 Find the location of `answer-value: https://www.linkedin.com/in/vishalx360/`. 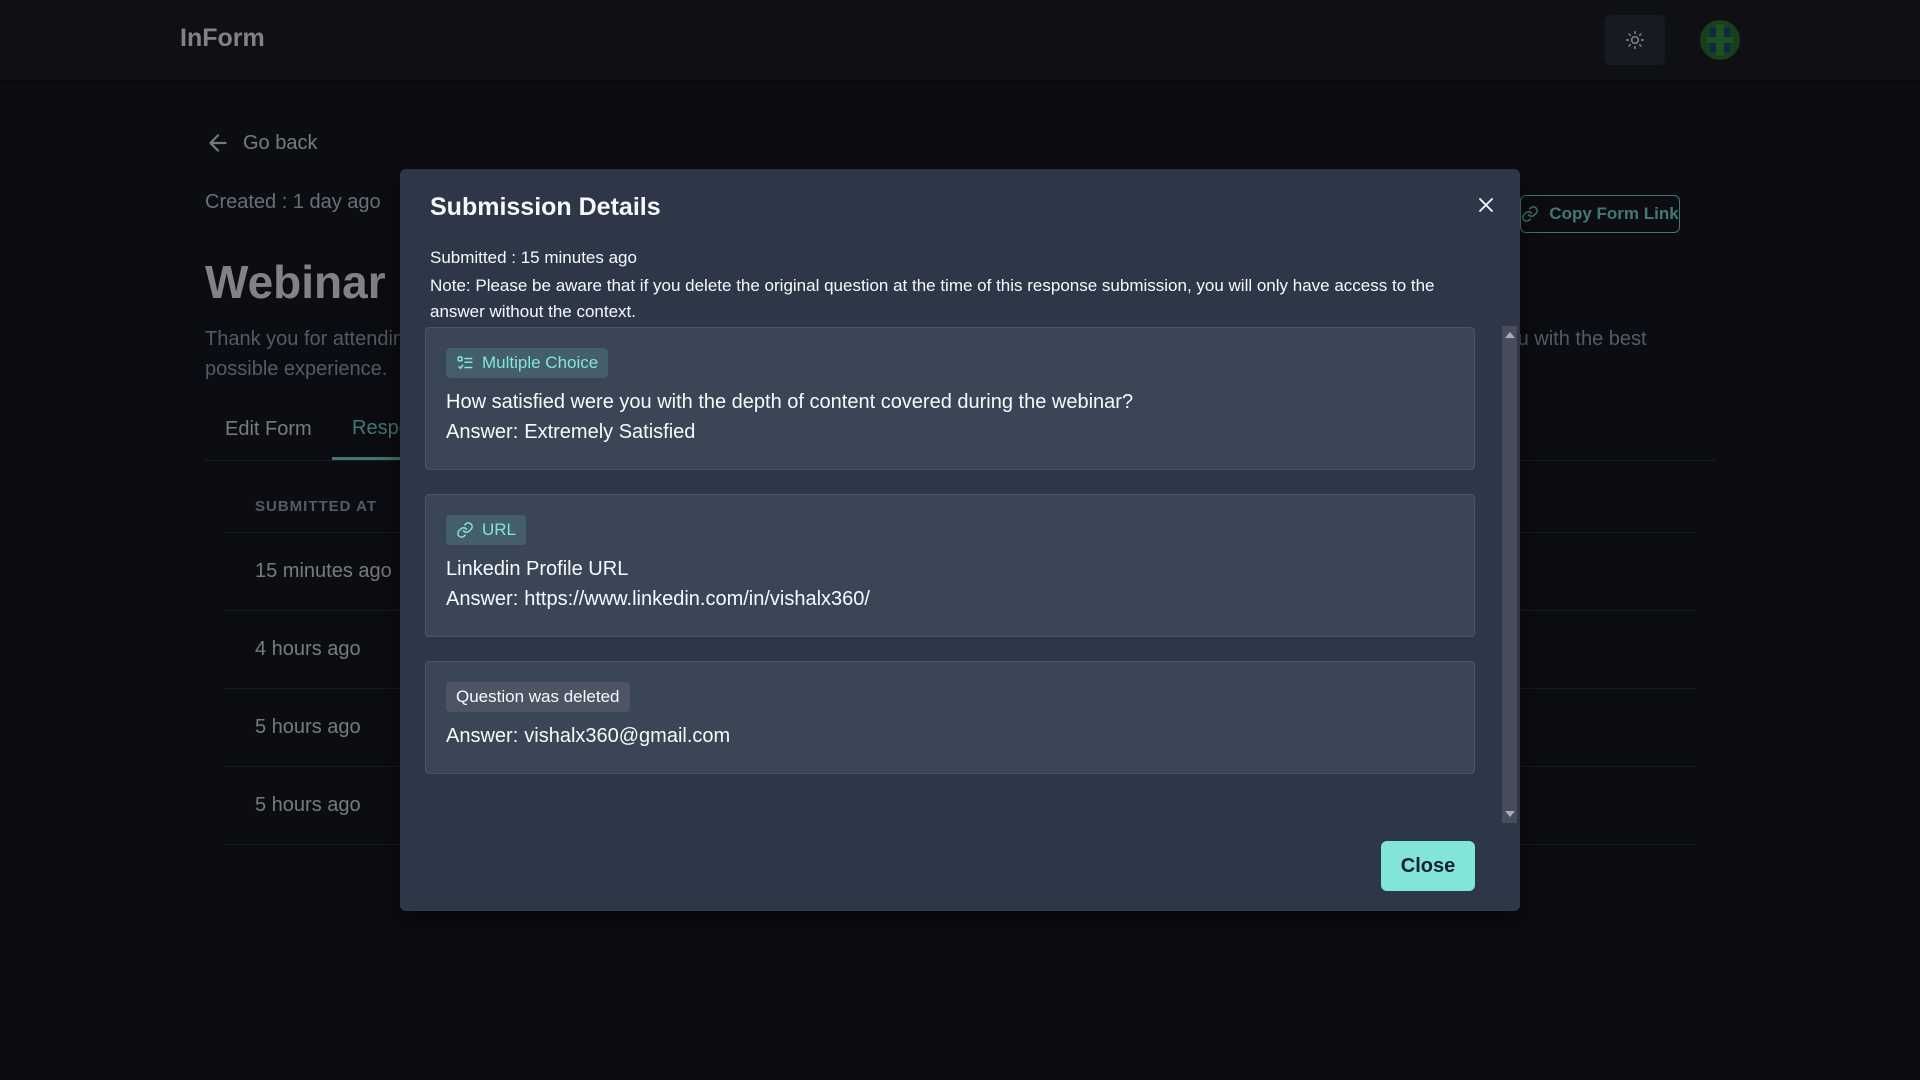

answer-value: https://www.linkedin.com/in/vishalx360/ is located at coordinates (697, 599).